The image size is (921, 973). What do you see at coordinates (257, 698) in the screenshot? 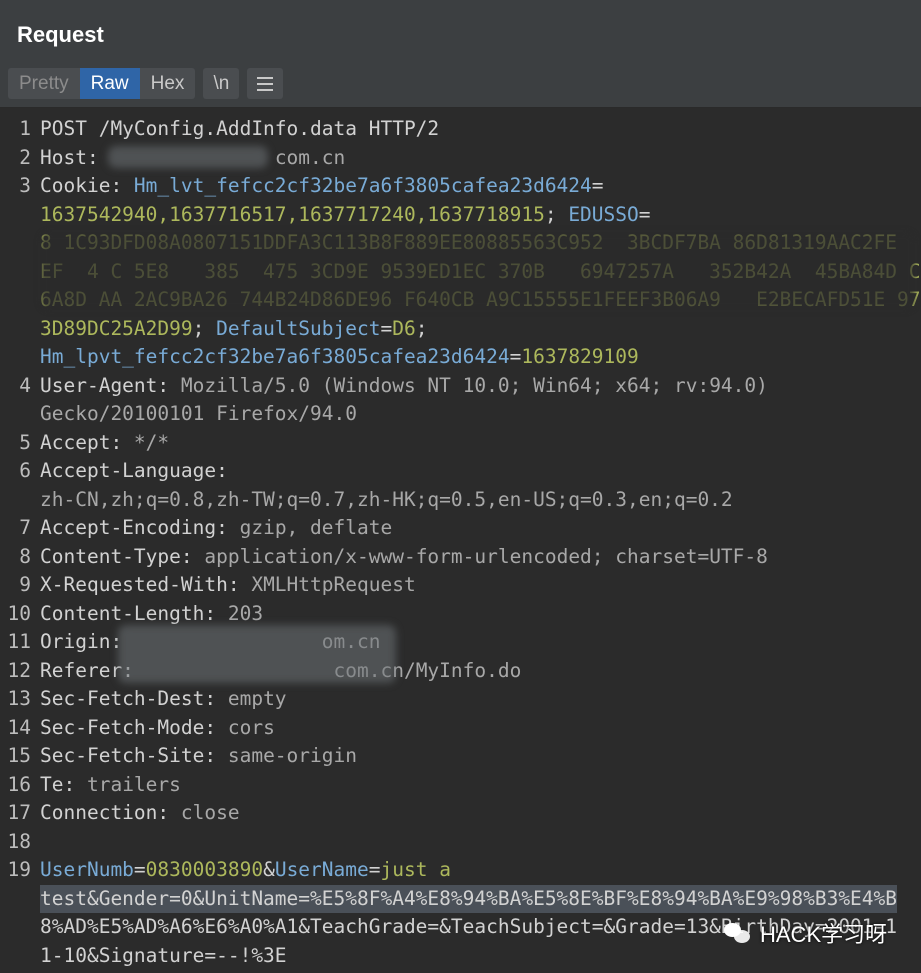
I see `token: empty` at bounding box center [257, 698].